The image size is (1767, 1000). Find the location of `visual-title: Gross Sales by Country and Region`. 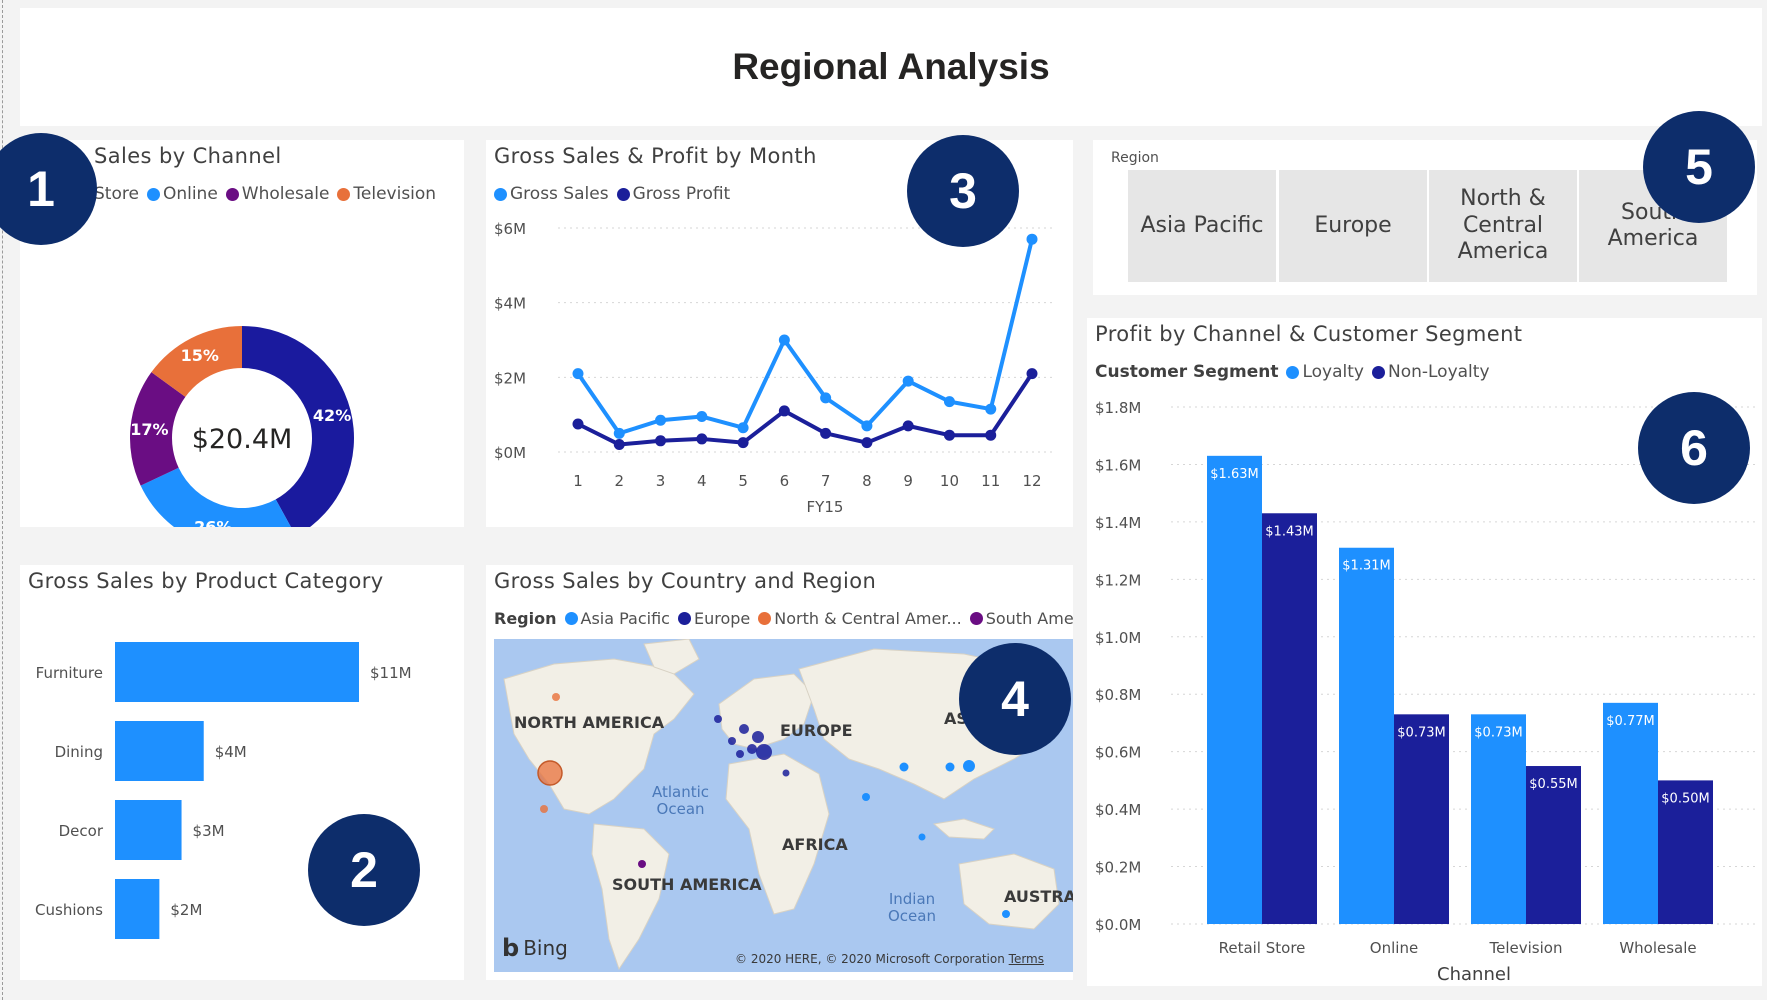

visual-title: Gross Sales by Country and Region is located at coordinates (685, 581).